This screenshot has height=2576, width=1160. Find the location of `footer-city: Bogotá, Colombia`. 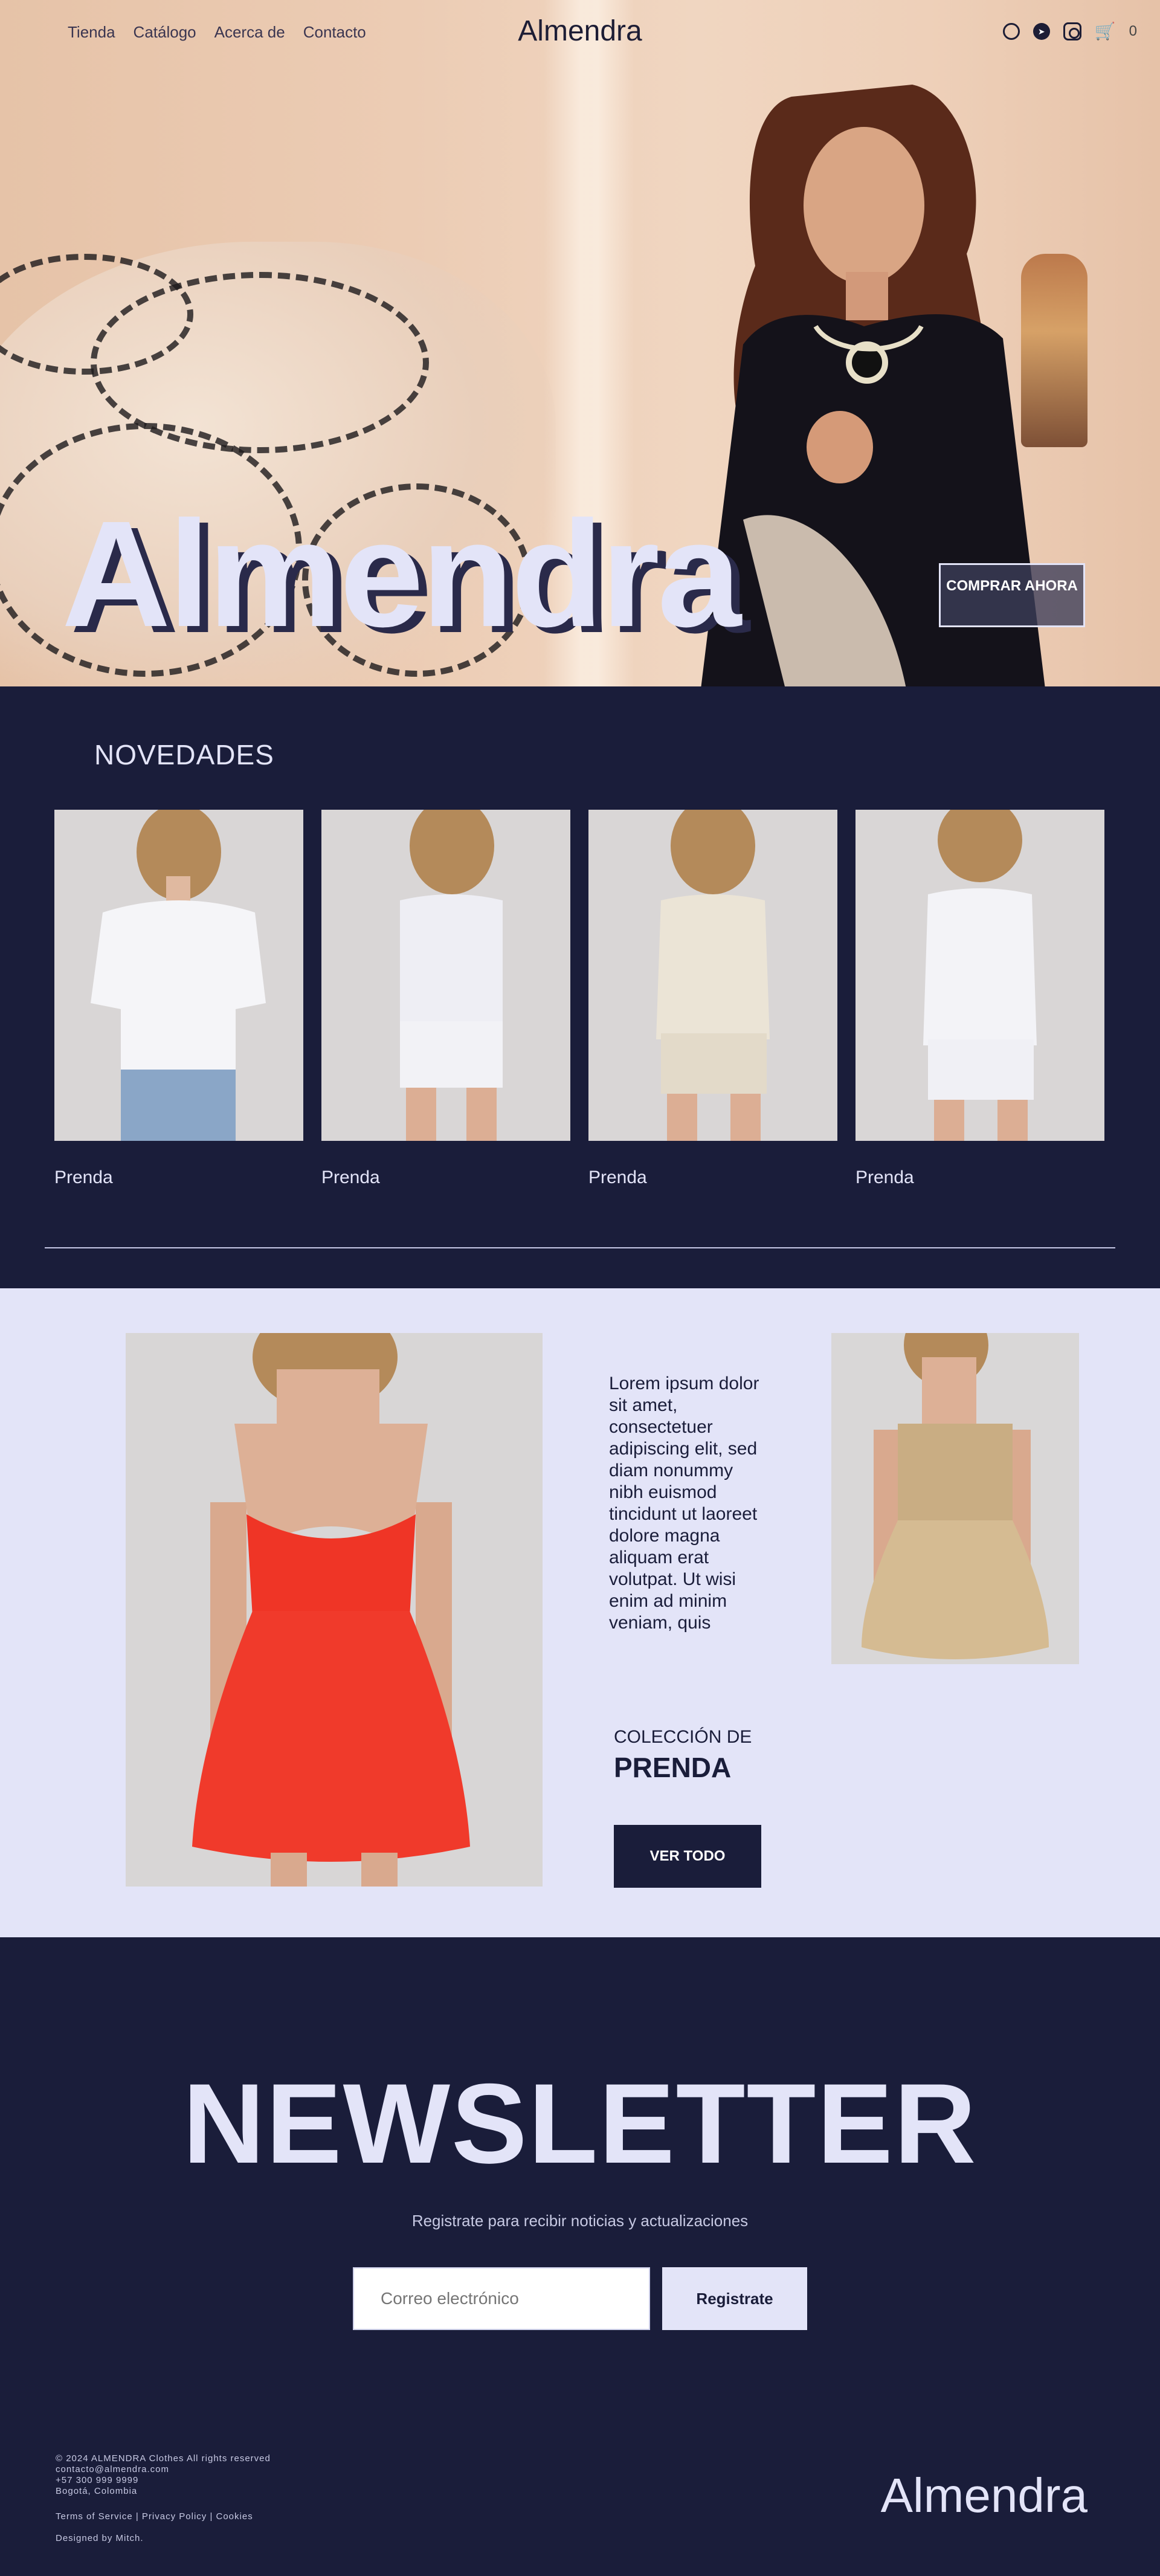

footer-city: Bogotá, Colombia is located at coordinates (97, 2491).